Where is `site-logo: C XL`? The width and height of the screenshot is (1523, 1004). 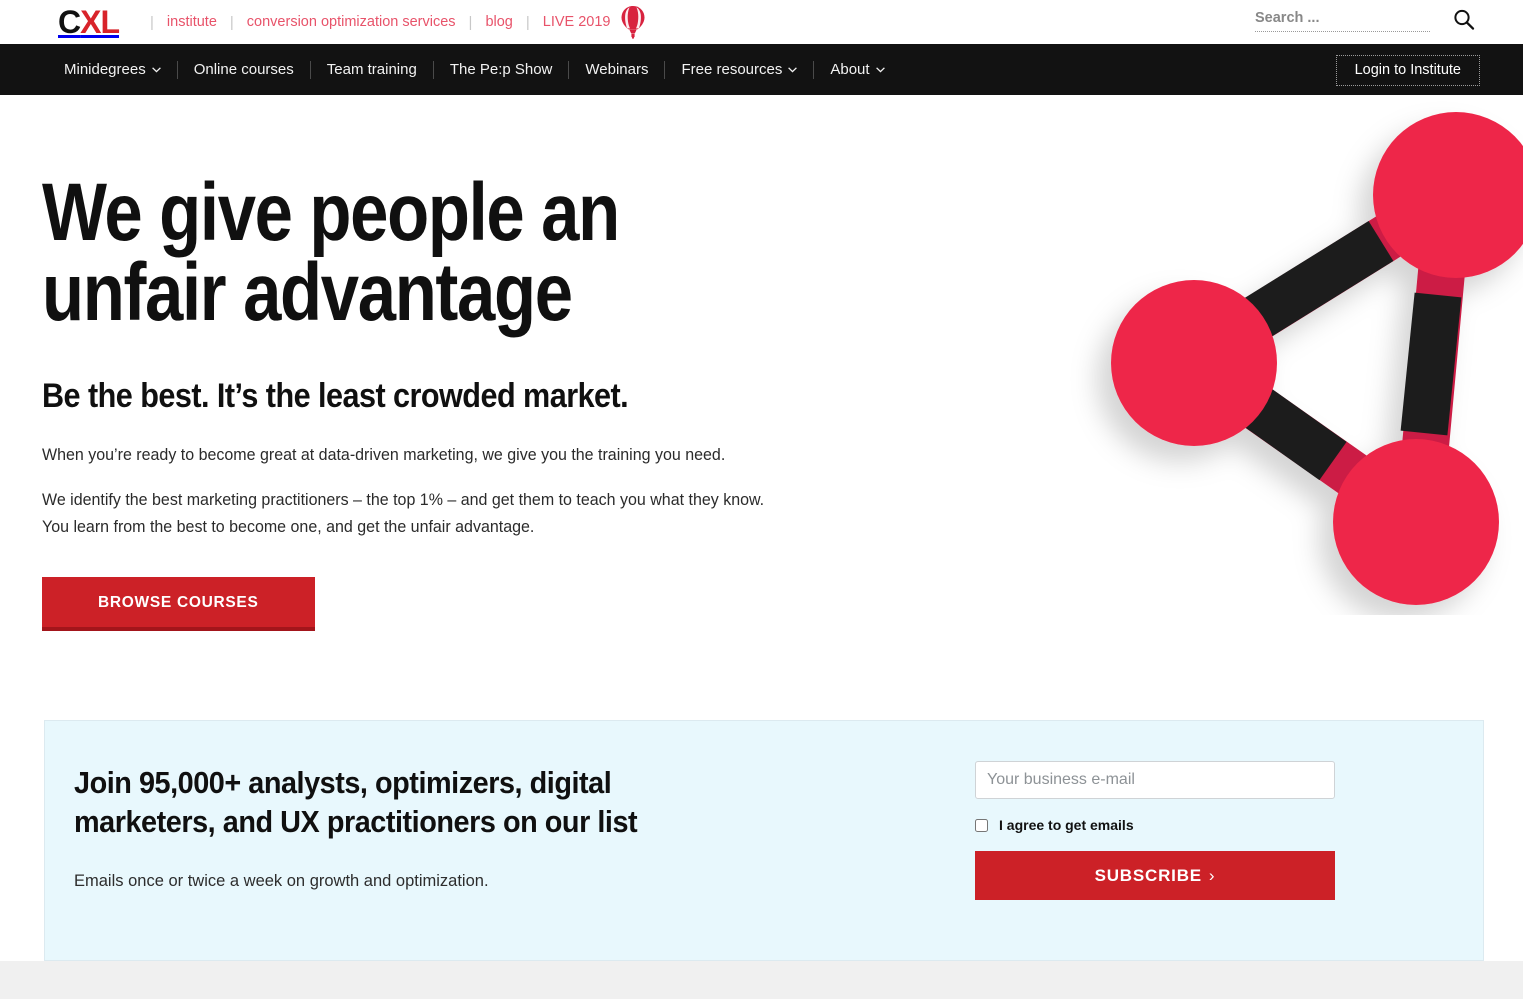 site-logo: C XL is located at coordinates (89, 22).